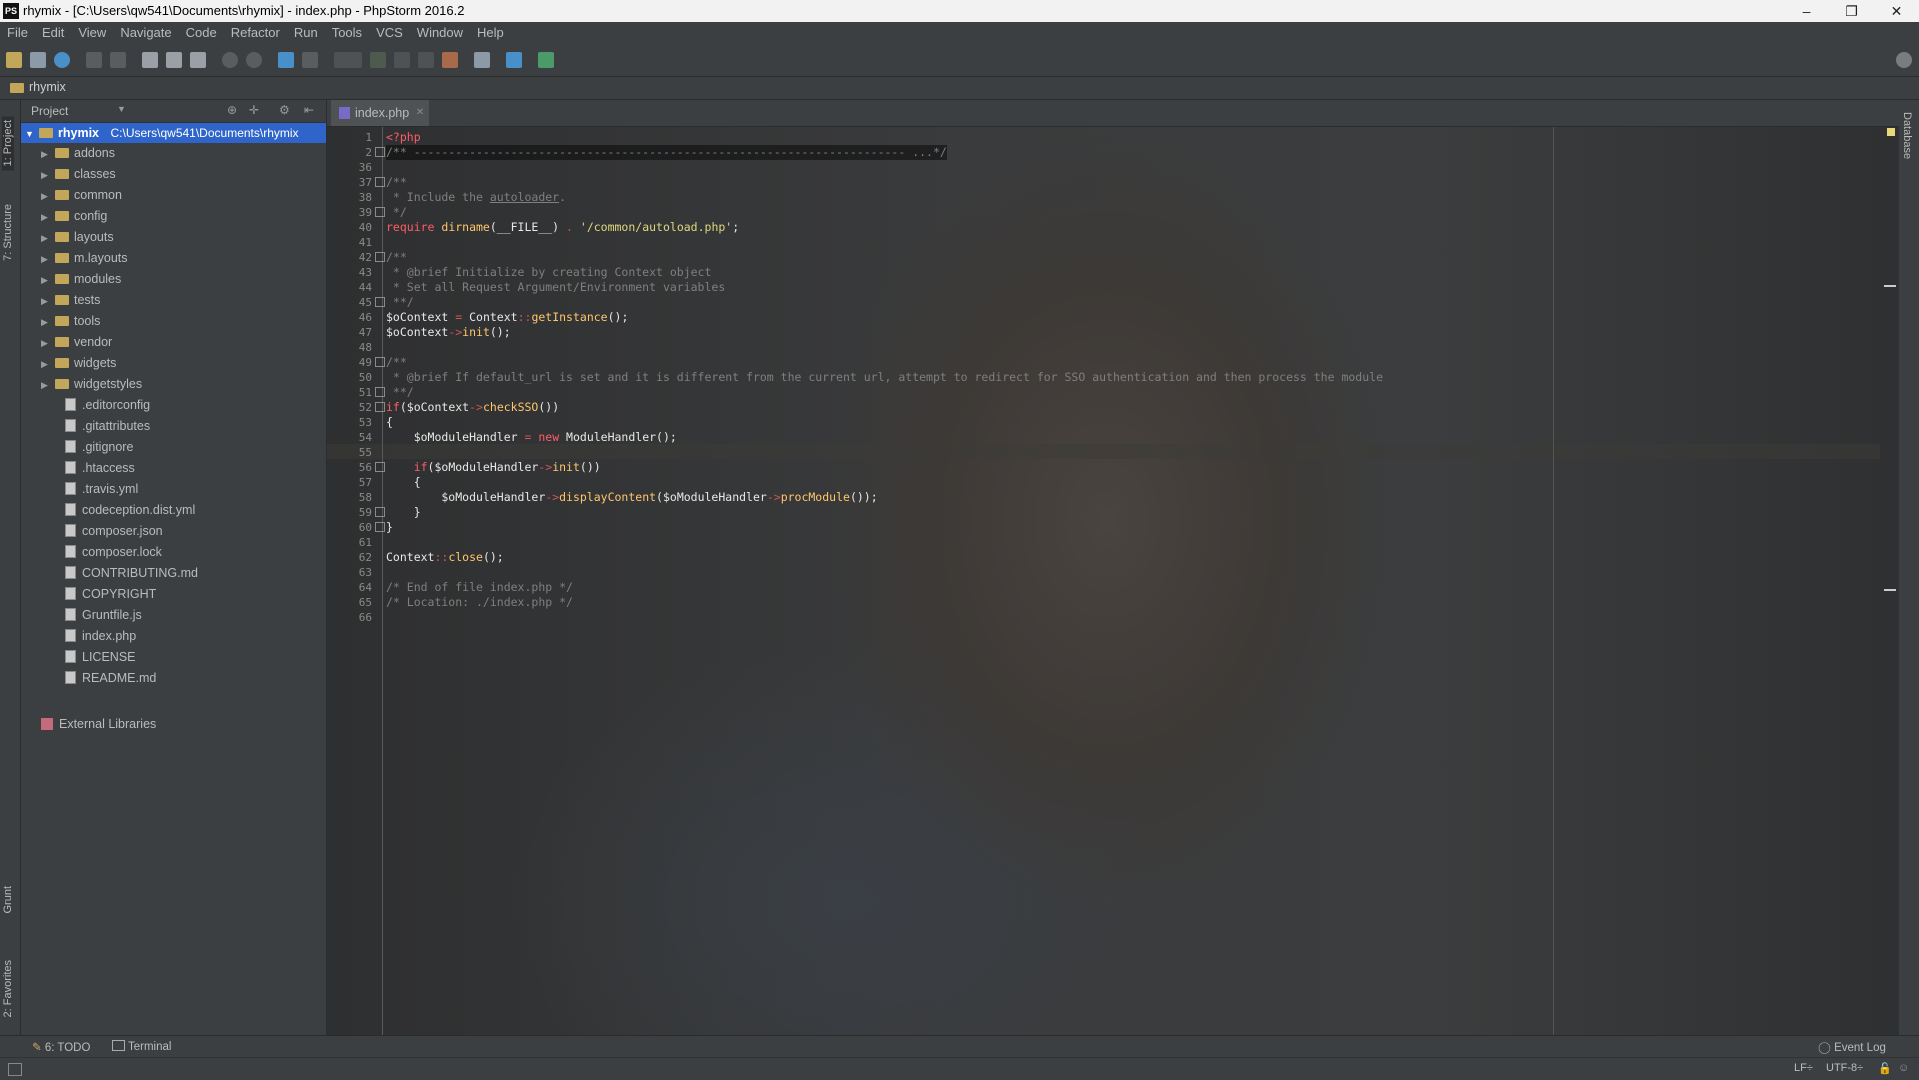  I want to click on tool-tab-grunt: Grunt, so click(8, 900).